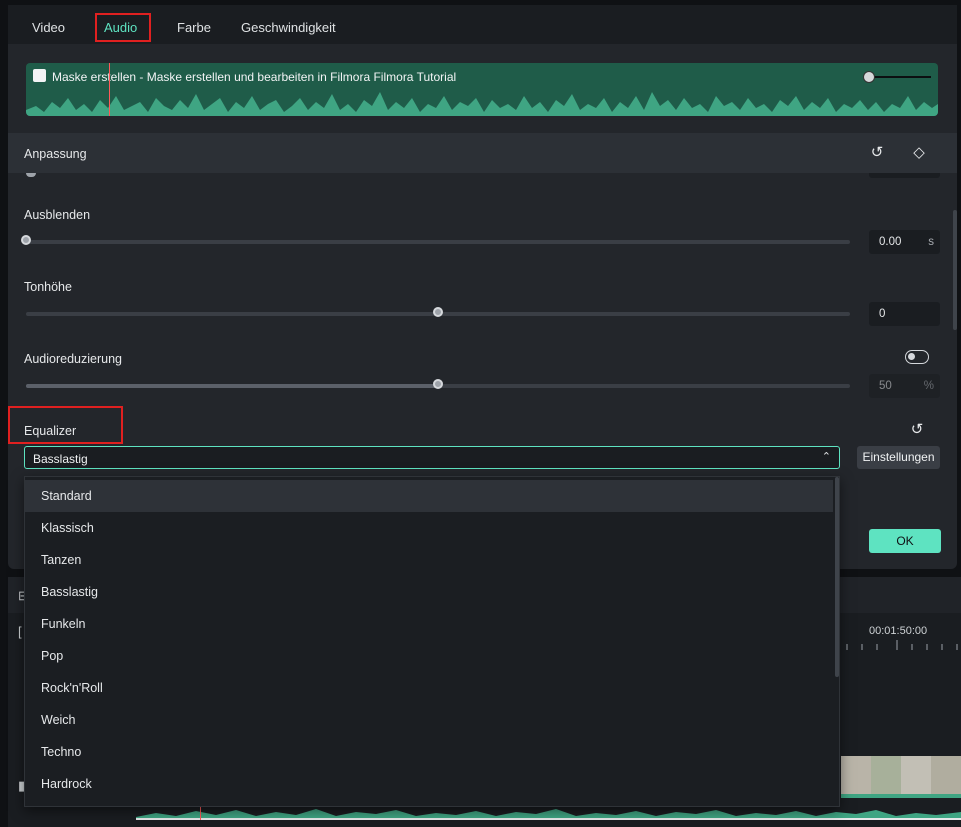 The image size is (961, 827). Describe the element at coordinates (67, 528) in the screenshot. I see `equalizer-option-label: Klassisch` at that location.